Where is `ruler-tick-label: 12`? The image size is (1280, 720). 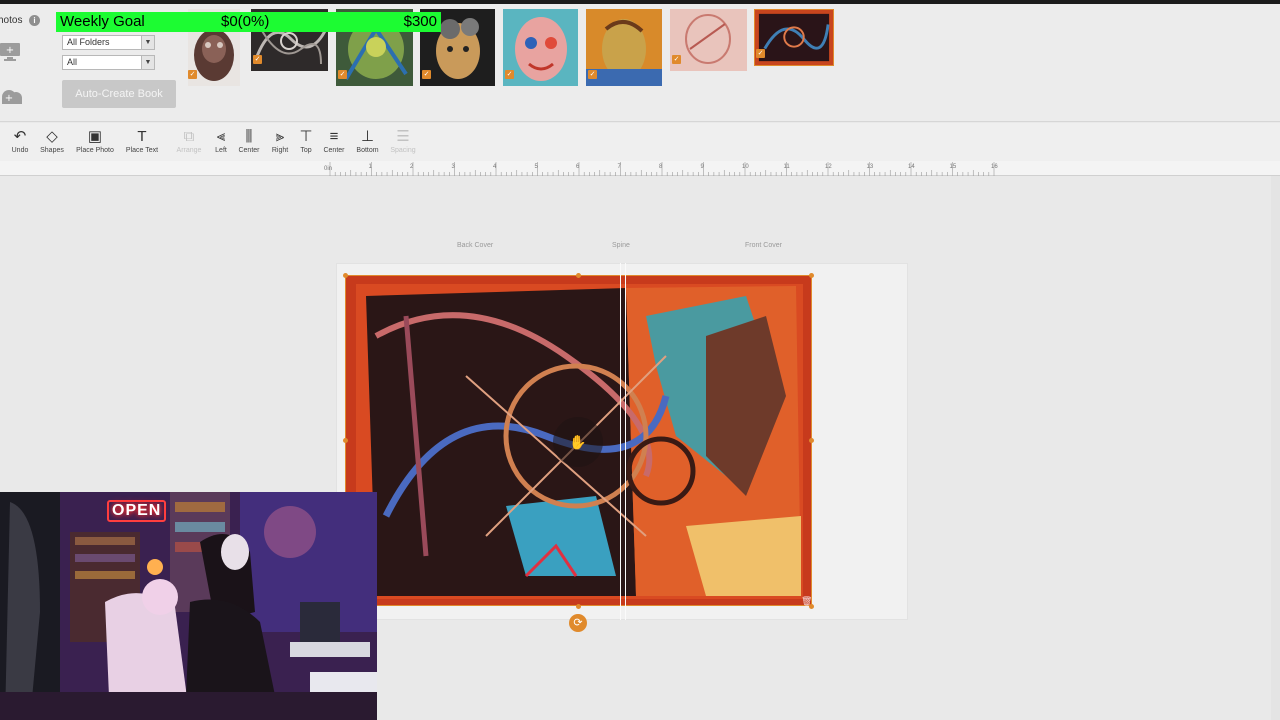 ruler-tick-label: 12 is located at coordinates (828, 167).